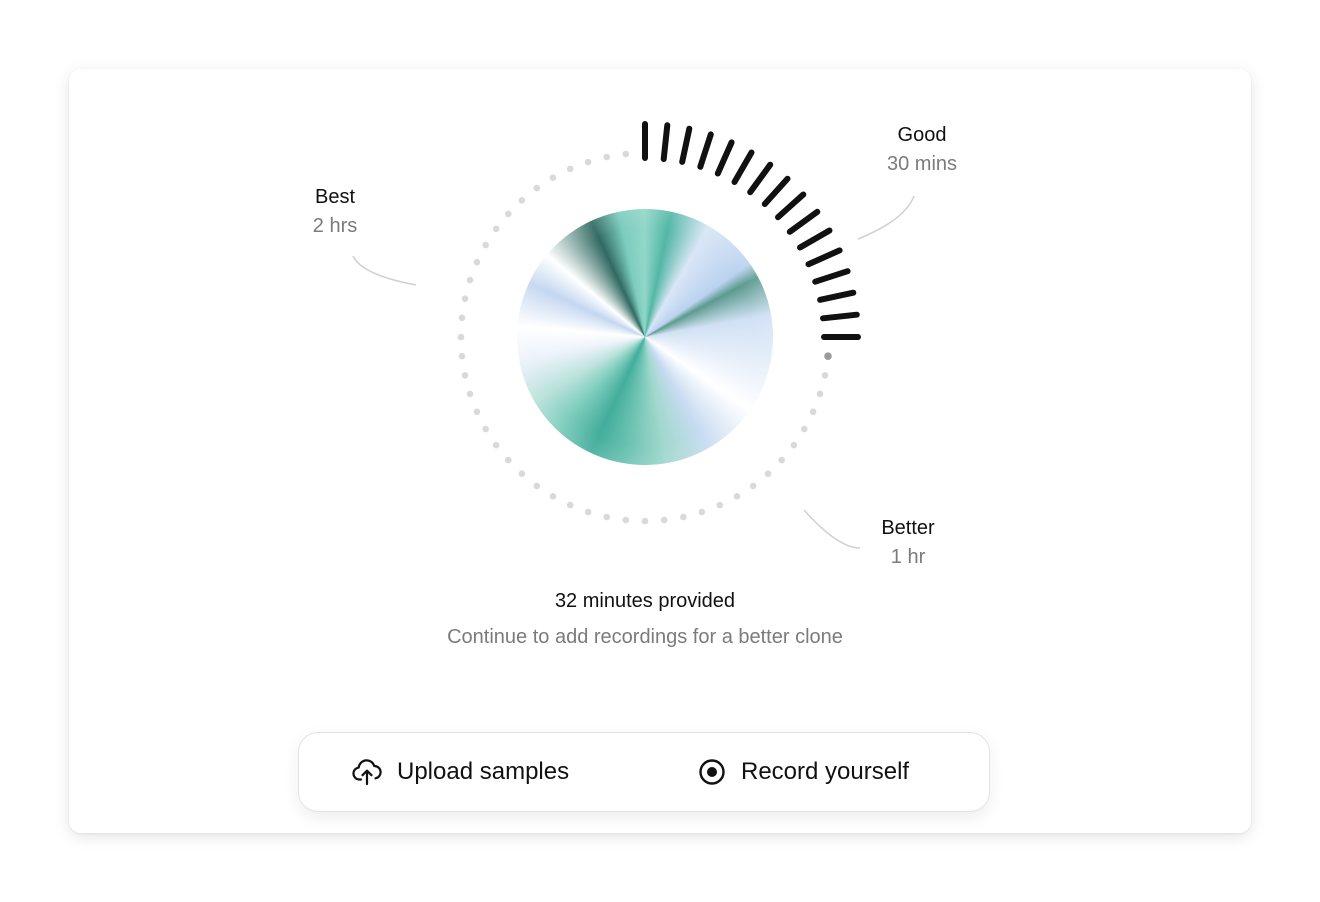  I want to click on milestone-best-value: 2 hrs, so click(335, 226).